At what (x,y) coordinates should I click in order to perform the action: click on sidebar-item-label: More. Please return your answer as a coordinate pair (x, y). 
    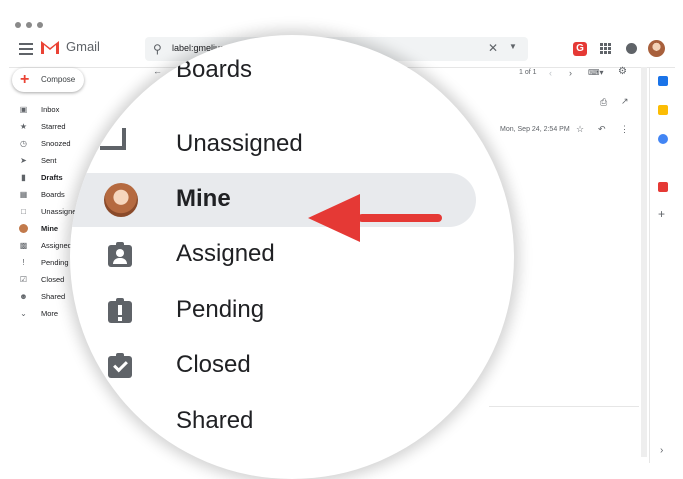
    Looking at the image, I should click on (50, 313).